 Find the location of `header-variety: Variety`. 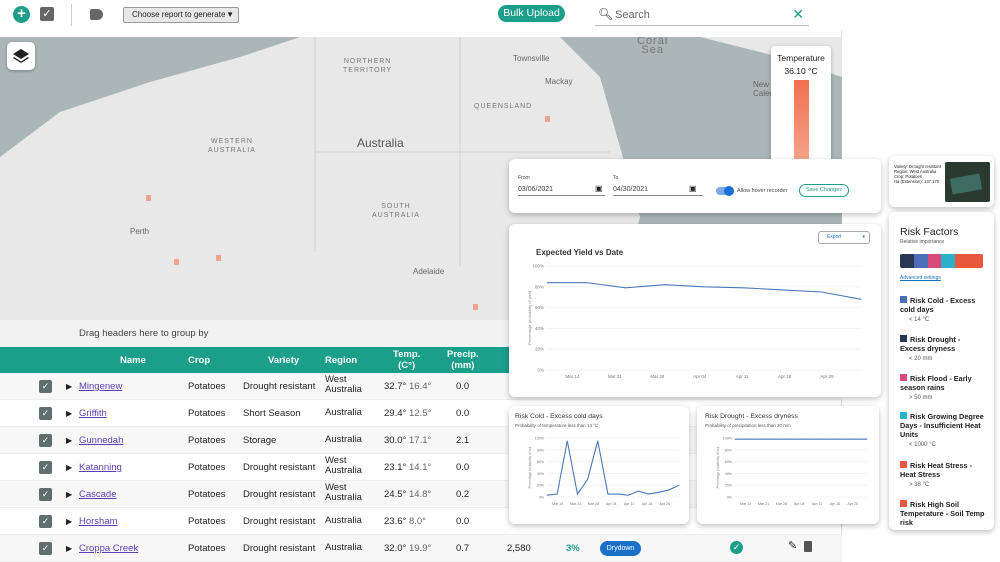

header-variety: Variety is located at coordinates (283, 360).